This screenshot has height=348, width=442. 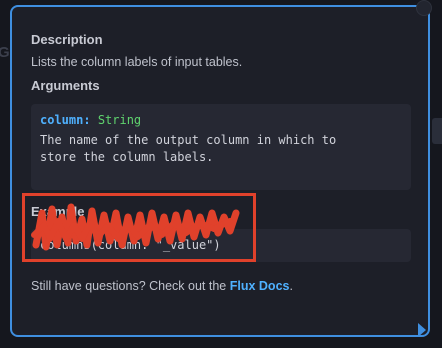 I want to click on dismiss-handle, so click(x=424, y=8).